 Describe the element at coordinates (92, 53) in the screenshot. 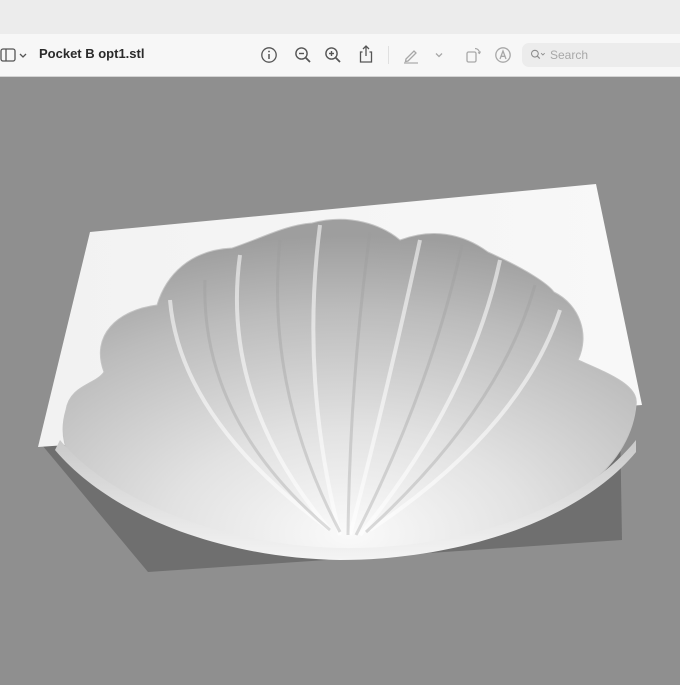

I see `document-title: Pocket B opt1.stl` at that location.